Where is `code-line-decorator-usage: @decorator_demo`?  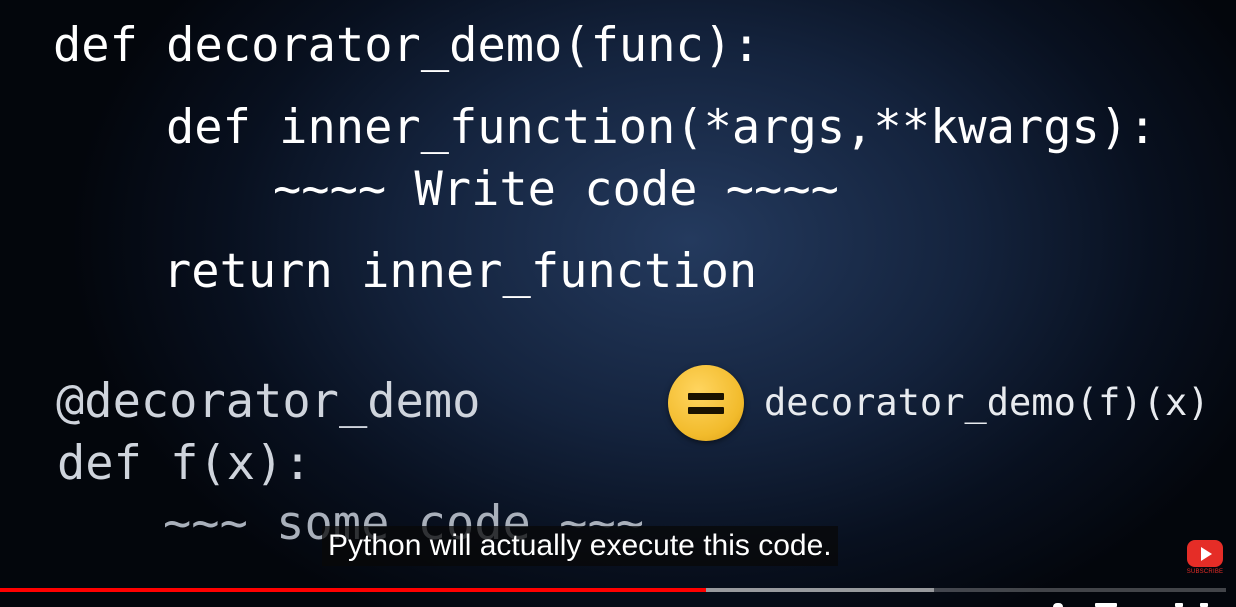
code-line-decorator-usage: @decorator_demo is located at coordinates (268, 401).